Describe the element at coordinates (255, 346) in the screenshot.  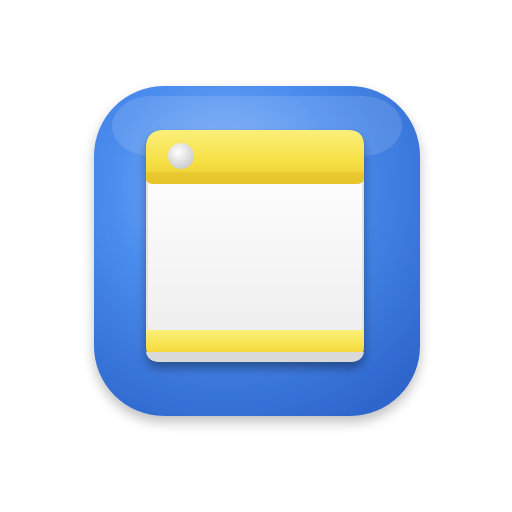
I see `bottom-bar` at that location.